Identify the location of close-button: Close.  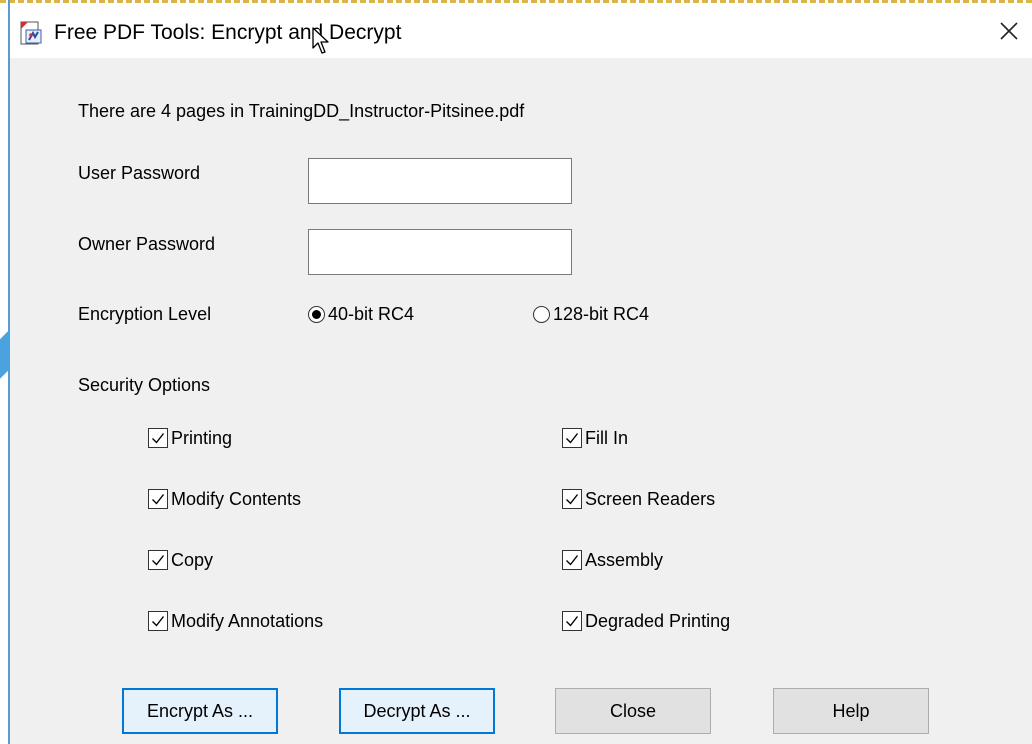
(633, 711).